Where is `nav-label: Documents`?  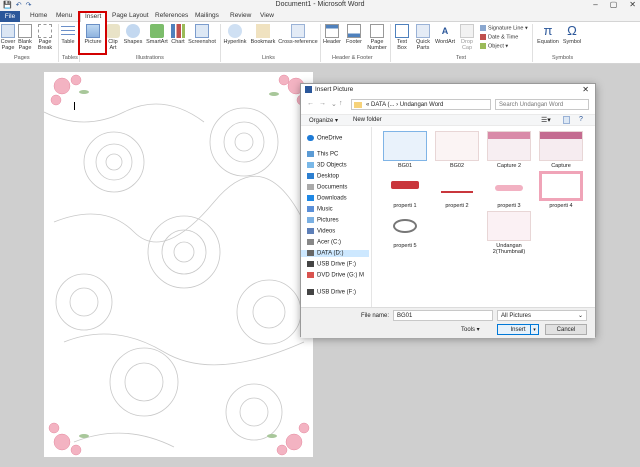
nav-label: Documents is located at coordinates (332, 187).